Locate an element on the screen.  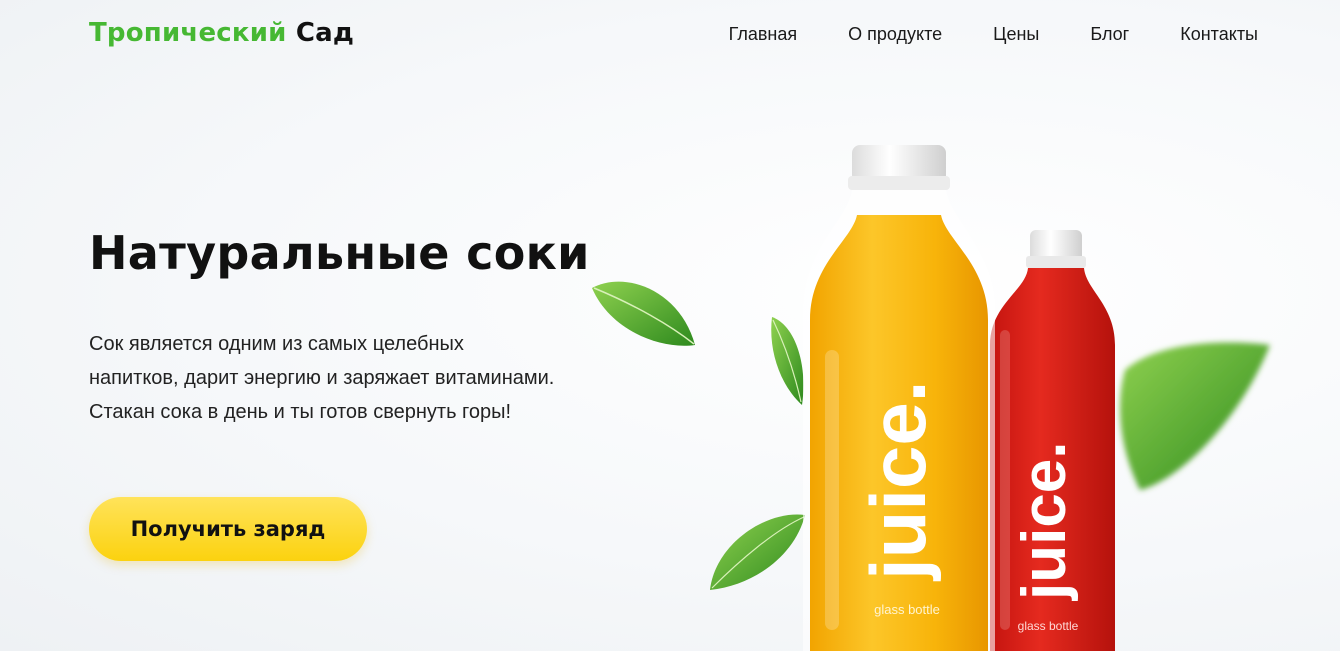
orange-juice-bottle: juice. glass bottle is located at coordinates (899, 398).